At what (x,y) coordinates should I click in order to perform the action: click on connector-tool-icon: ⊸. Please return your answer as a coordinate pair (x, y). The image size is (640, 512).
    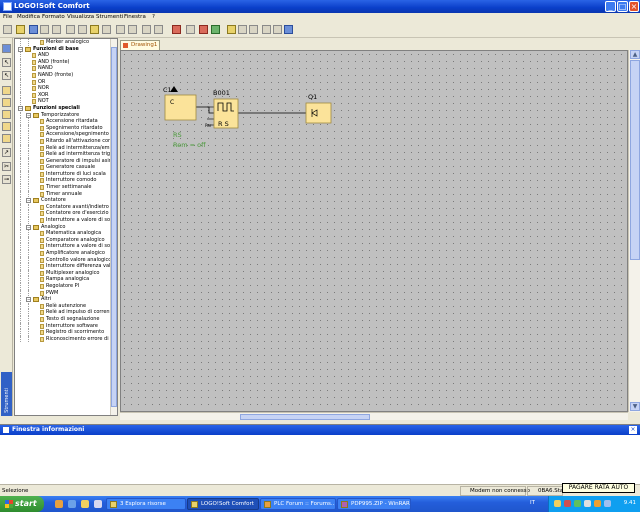
    Looking at the image, I should click on (6, 179).